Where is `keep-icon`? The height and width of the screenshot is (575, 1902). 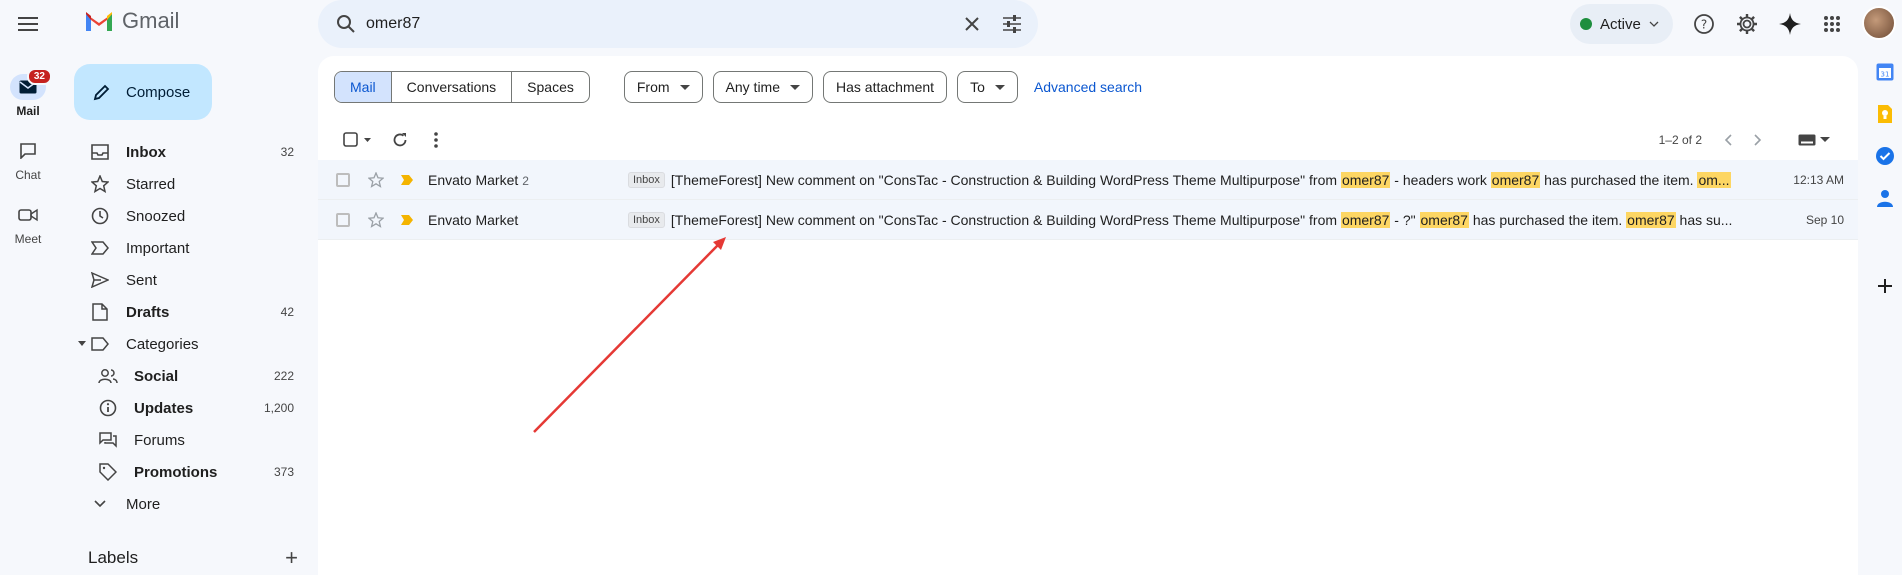
keep-icon is located at coordinates (1885, 114).